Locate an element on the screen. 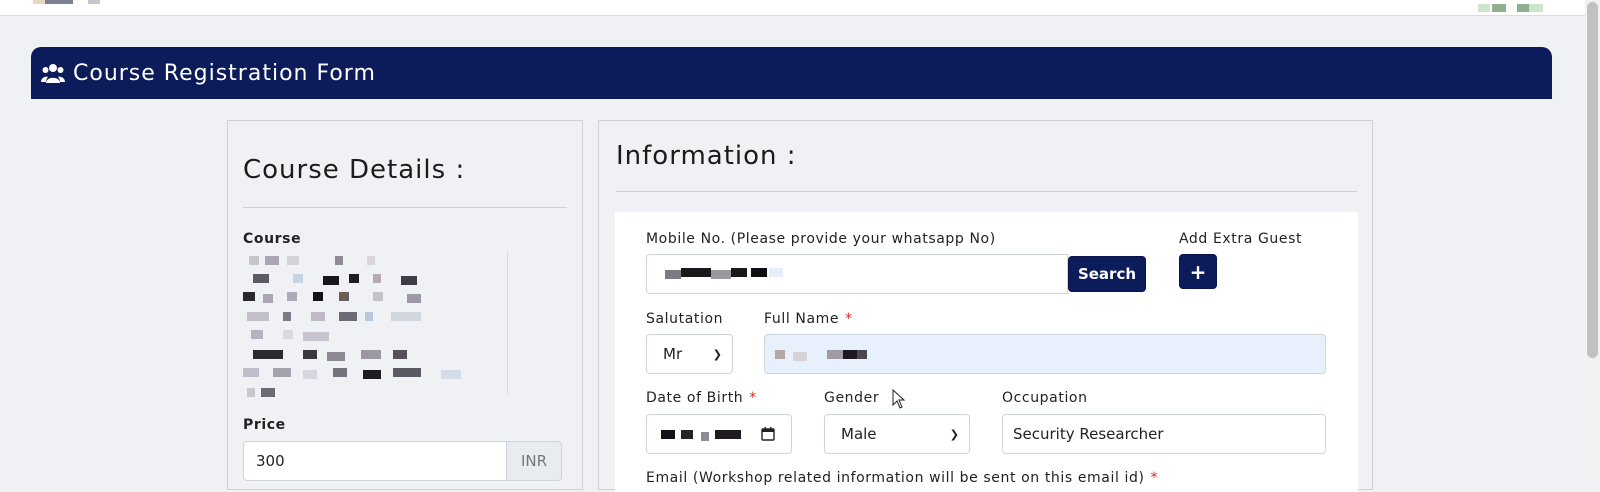 The height and width of the screenshot is (492, 1600). search-button: Search is located at coordinates (1107, 274).